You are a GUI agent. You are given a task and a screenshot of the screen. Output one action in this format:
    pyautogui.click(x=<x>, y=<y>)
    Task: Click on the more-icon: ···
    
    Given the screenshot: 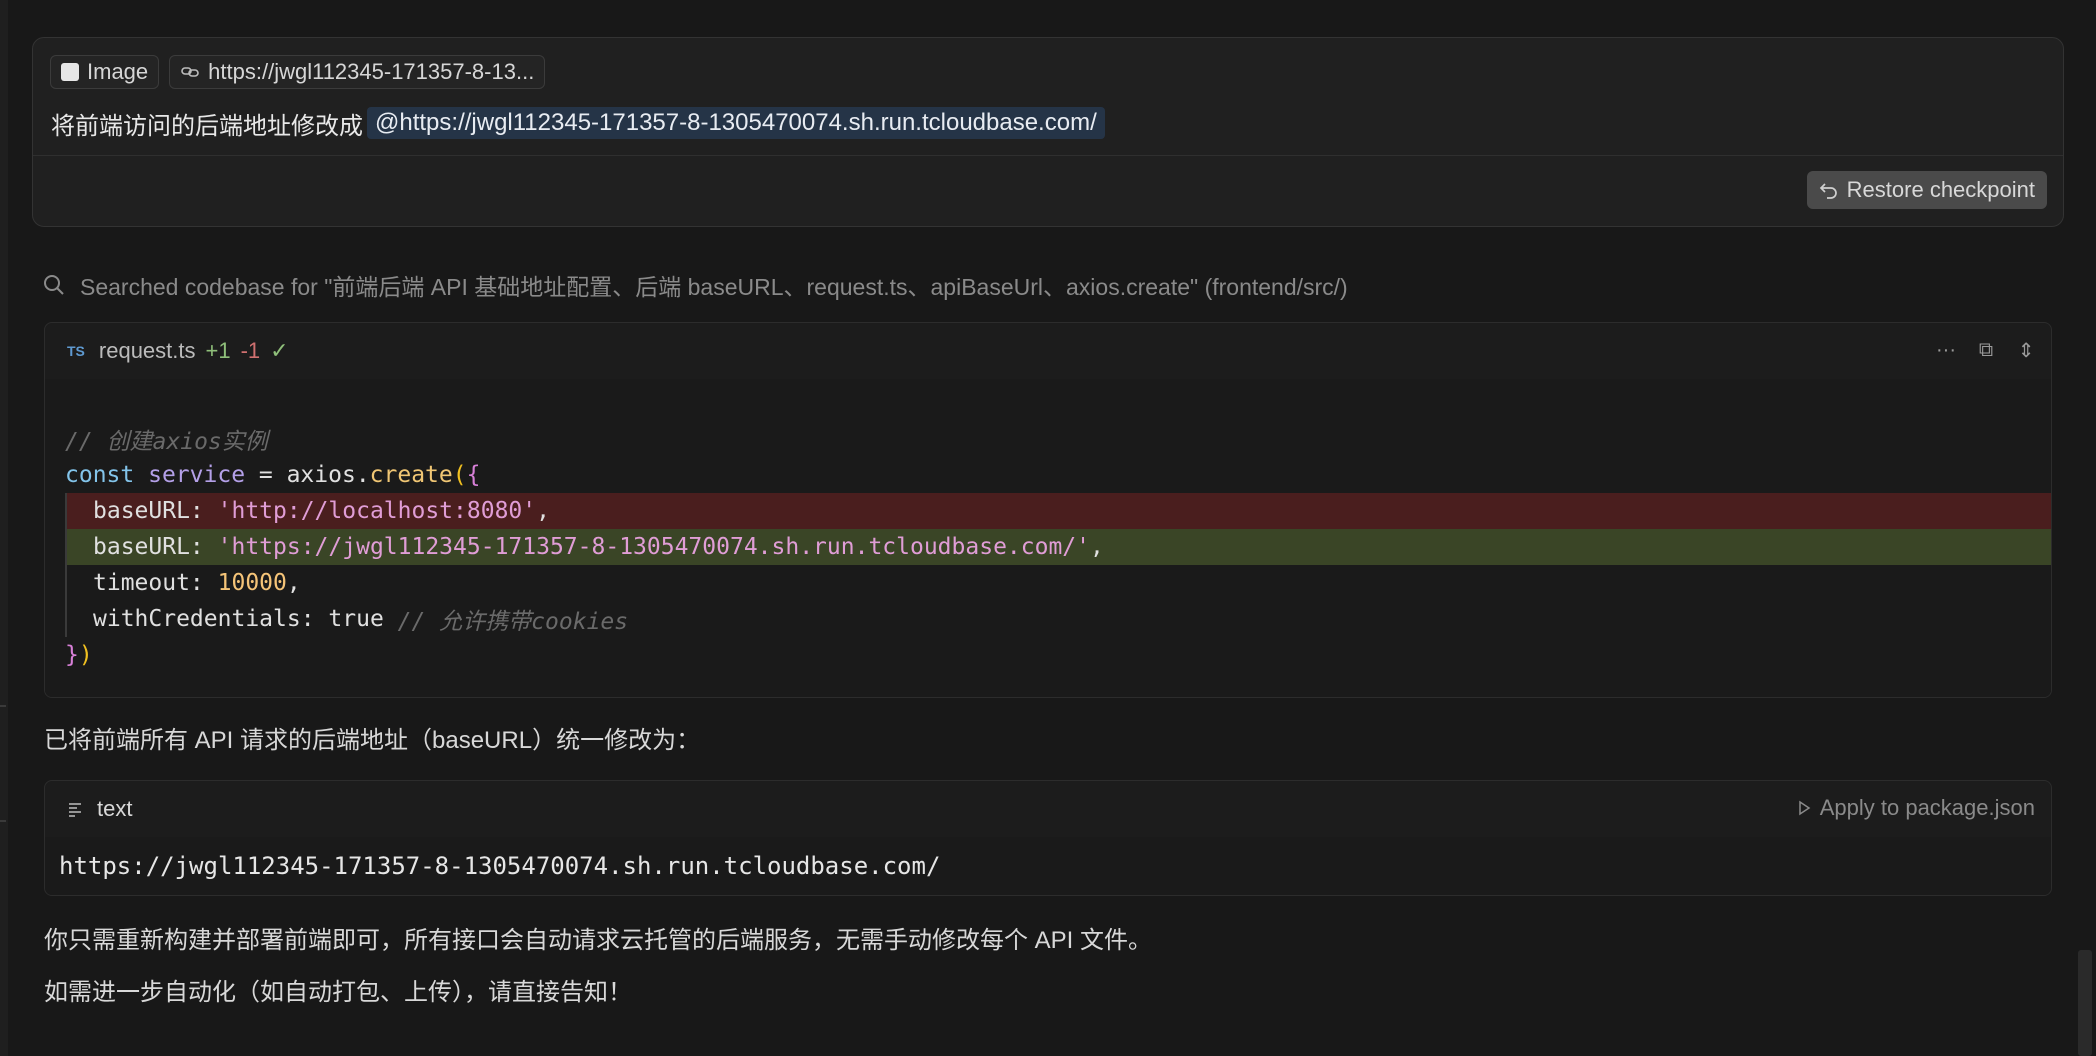 What is the action you would take?
    pyautogui.click(x=1946, y=350)
    